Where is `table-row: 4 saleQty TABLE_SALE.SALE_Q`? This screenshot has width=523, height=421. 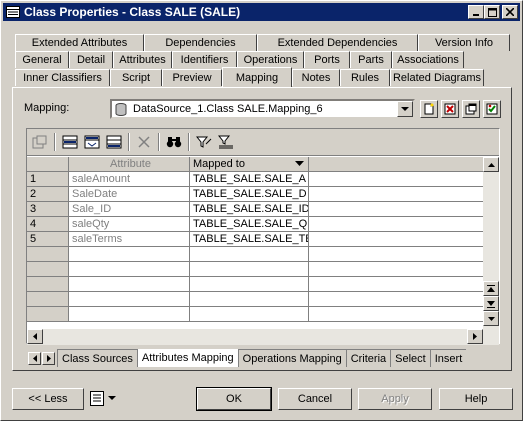 table-row: 4 saleQty TABLE_SALE.SALE_Q is located at coordinates (255, 224).